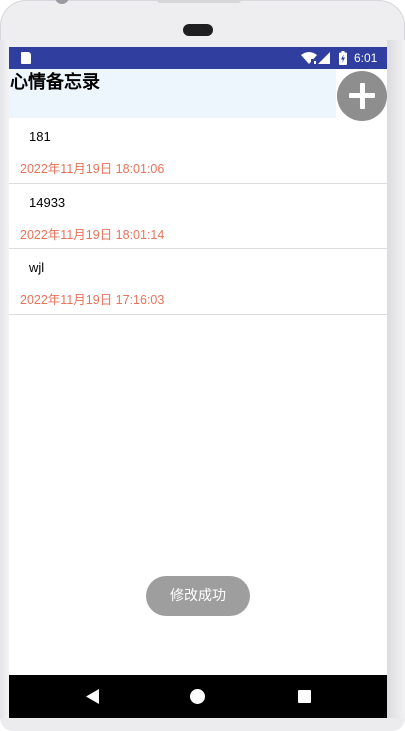 This screenshot has width=405, height=731. I want to click on memo-timestamp: 2022年11月19日 18:01:14, so click(92, 234).